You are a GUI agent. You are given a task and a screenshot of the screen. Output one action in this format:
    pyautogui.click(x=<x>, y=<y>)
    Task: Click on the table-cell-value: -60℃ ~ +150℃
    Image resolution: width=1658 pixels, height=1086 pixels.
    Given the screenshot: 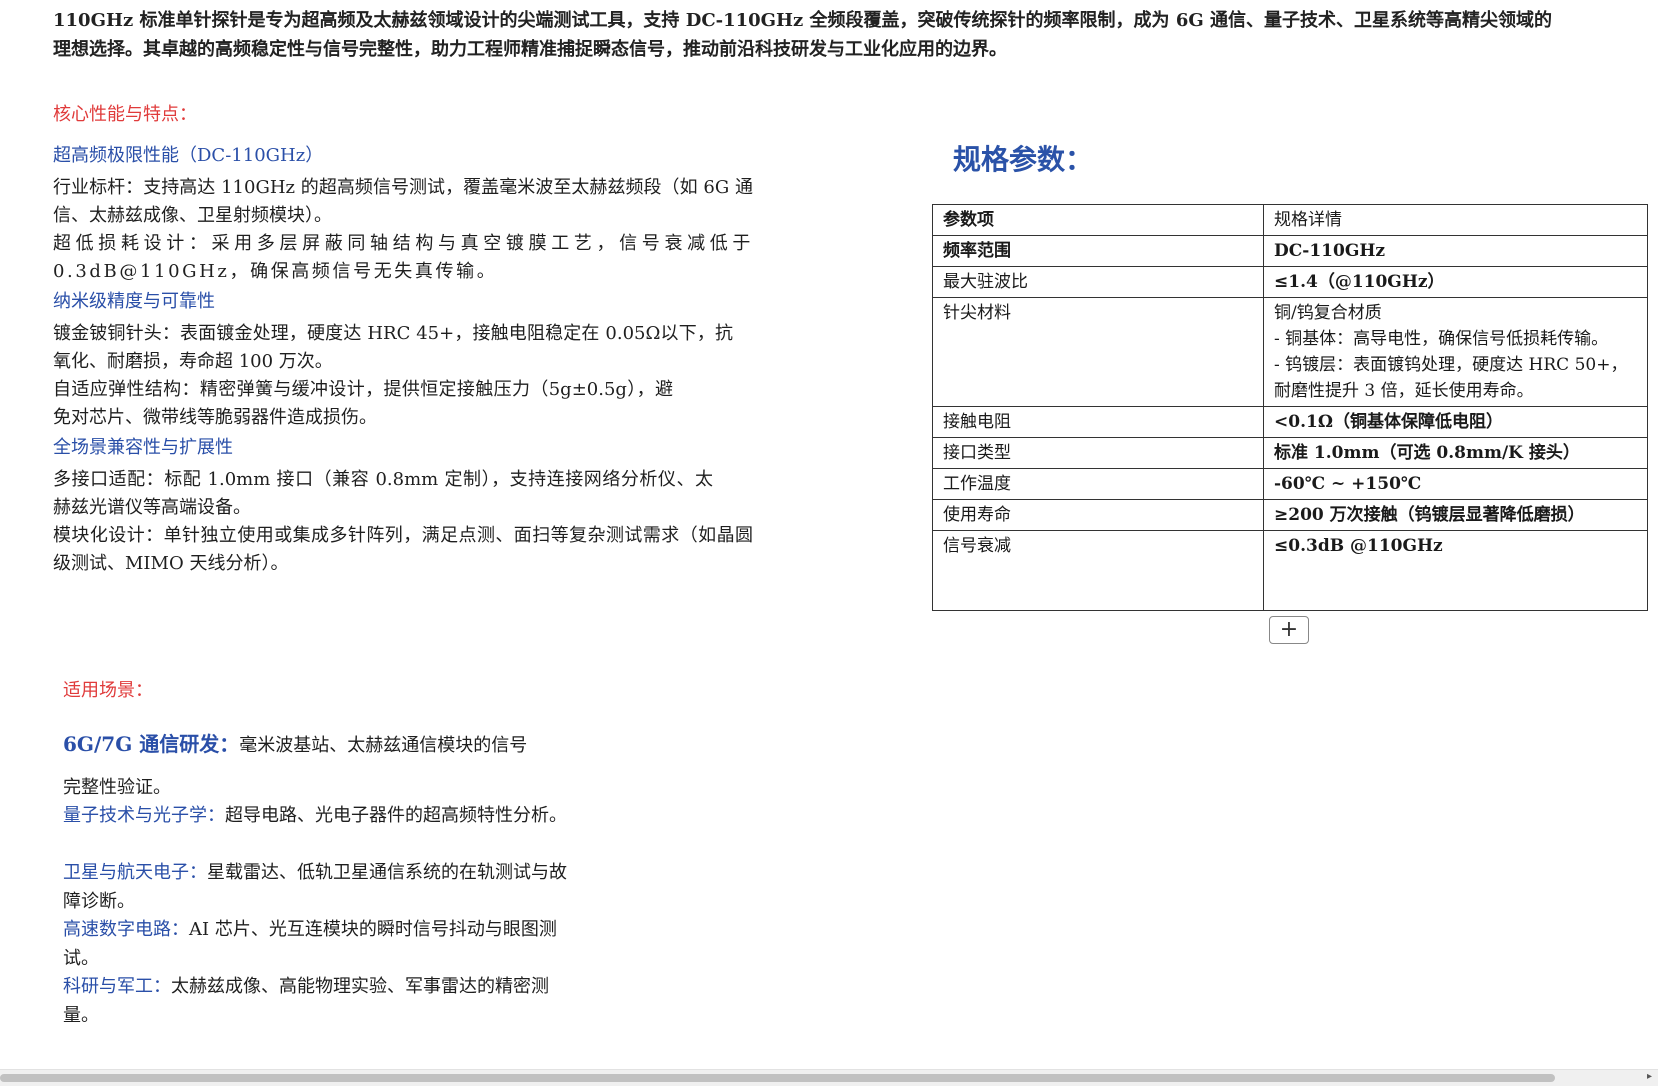 What is the action you would take?
    pyautogui.click(x=1455, y=484)
    